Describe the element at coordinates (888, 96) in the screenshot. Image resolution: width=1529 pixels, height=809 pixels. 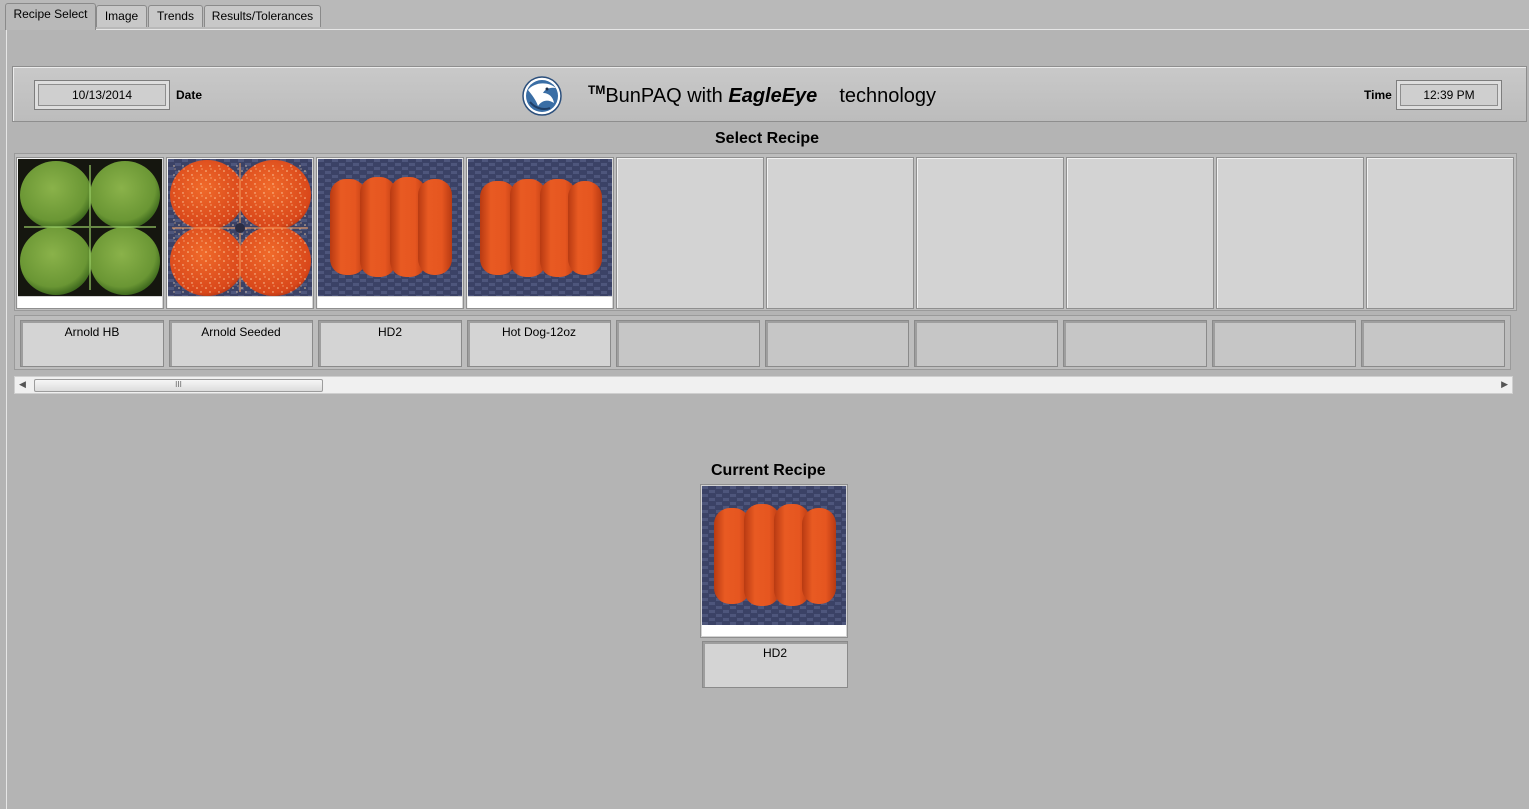
I see `brand-technology: technology` at that location.